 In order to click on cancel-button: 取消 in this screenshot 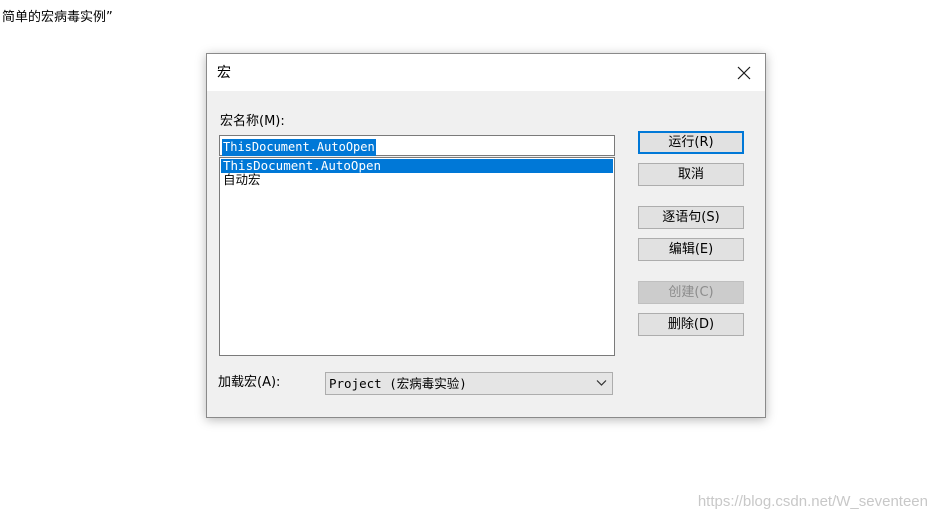, I will do `click(691, 174)`.